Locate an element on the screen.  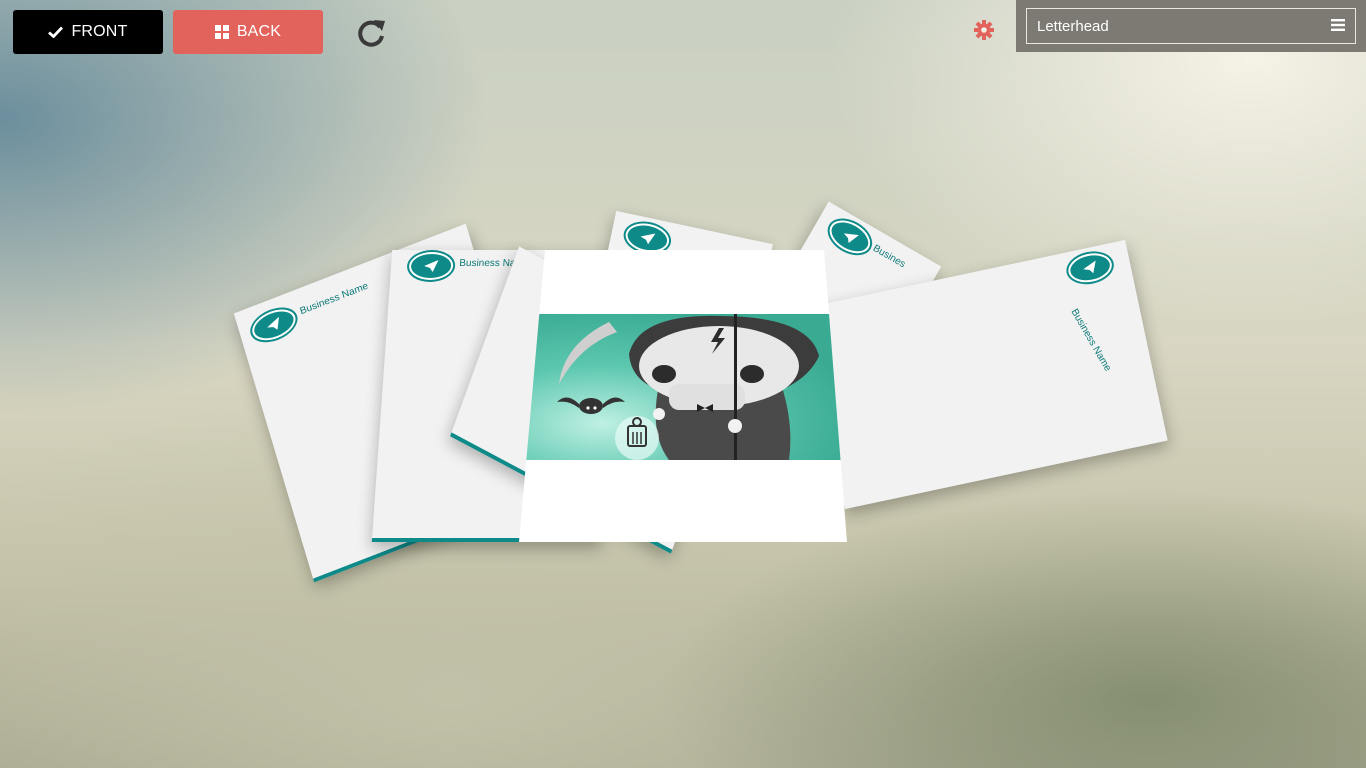
front-card is located at coordinates (683, 396).